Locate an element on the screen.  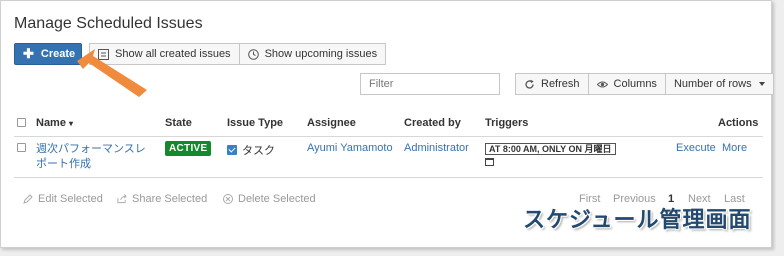
select-all-checkbox is located at coordinates (21, 122).